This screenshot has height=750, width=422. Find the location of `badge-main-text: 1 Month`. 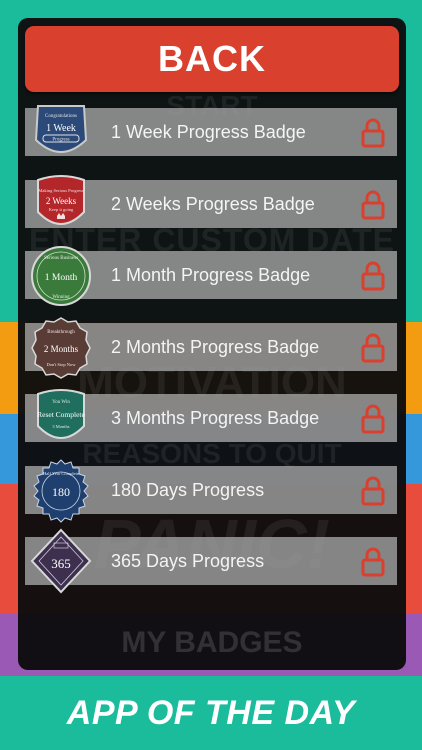

badge-main-text: 1 Month is located at coordinates (61, 278).